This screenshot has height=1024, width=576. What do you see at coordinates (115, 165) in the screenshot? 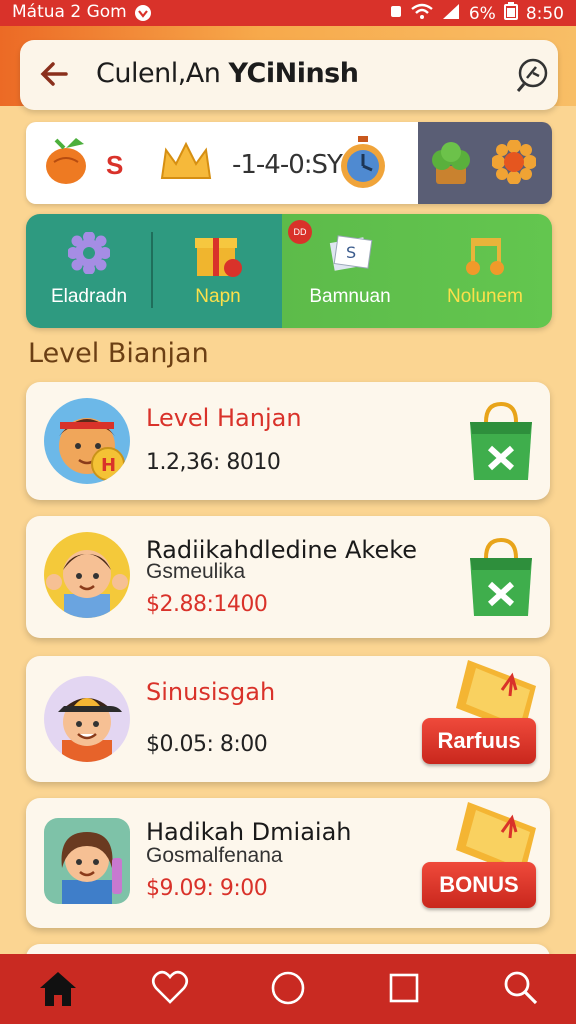
I see `currency-label: S` at bounding box center [115, 165].